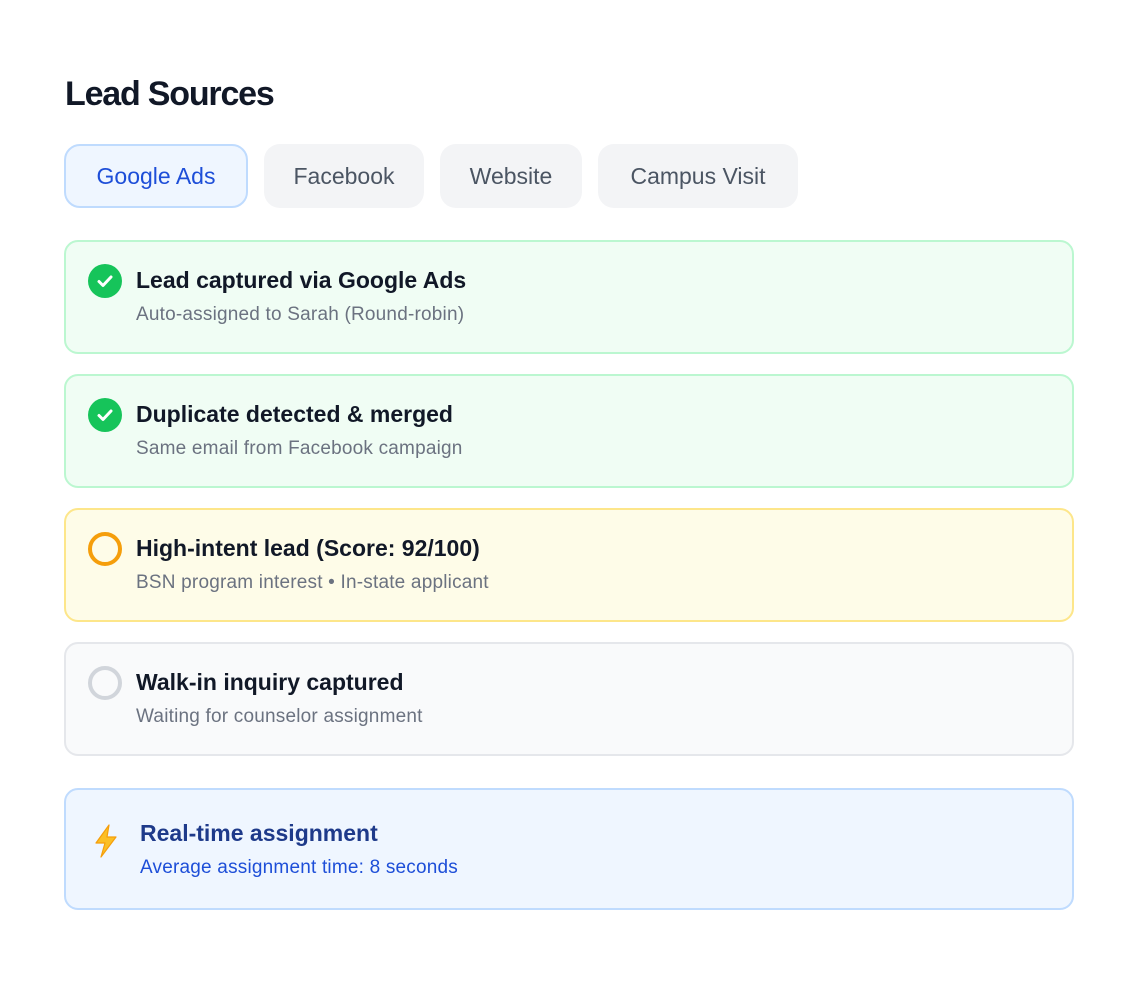 Image resolution: width=1138 pixels, height=984 pixels. I want to click on tab-campus-visit: Campus Visit, so click(698, 176).